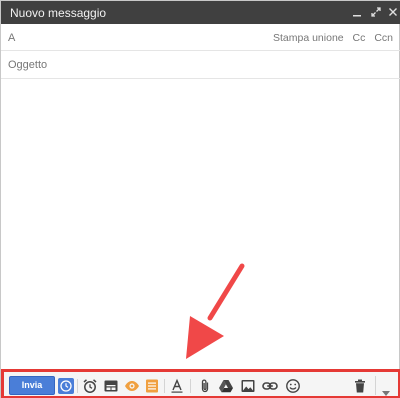  What do you see at coordinates (90, 386) in the screenshot?
I see `alarm-clock-icon` at bounding box center [90, 386].